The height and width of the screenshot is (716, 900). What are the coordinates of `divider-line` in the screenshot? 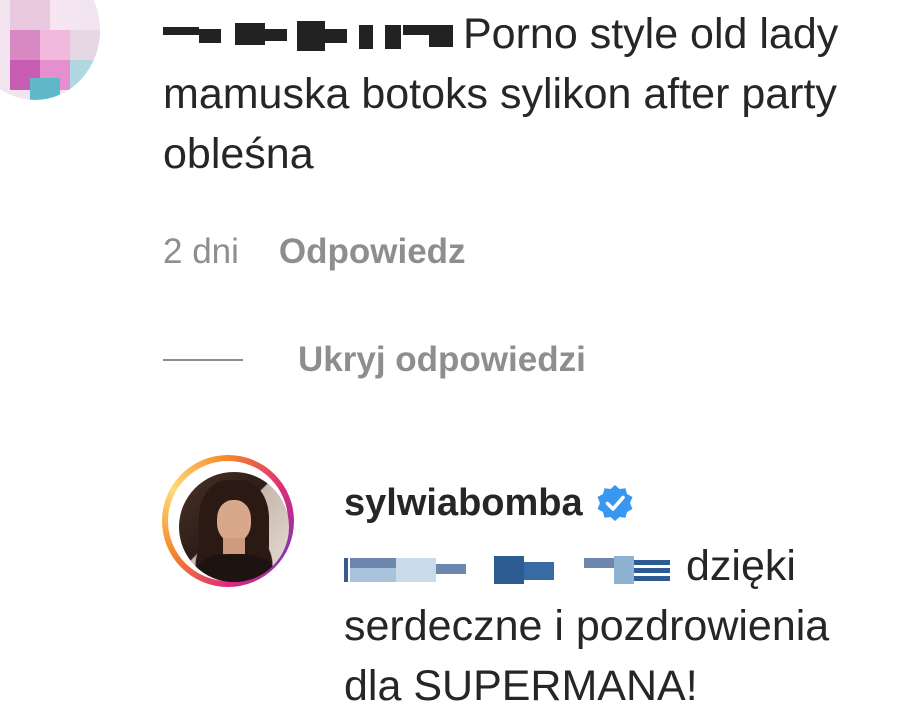 It's located at (203, 360).